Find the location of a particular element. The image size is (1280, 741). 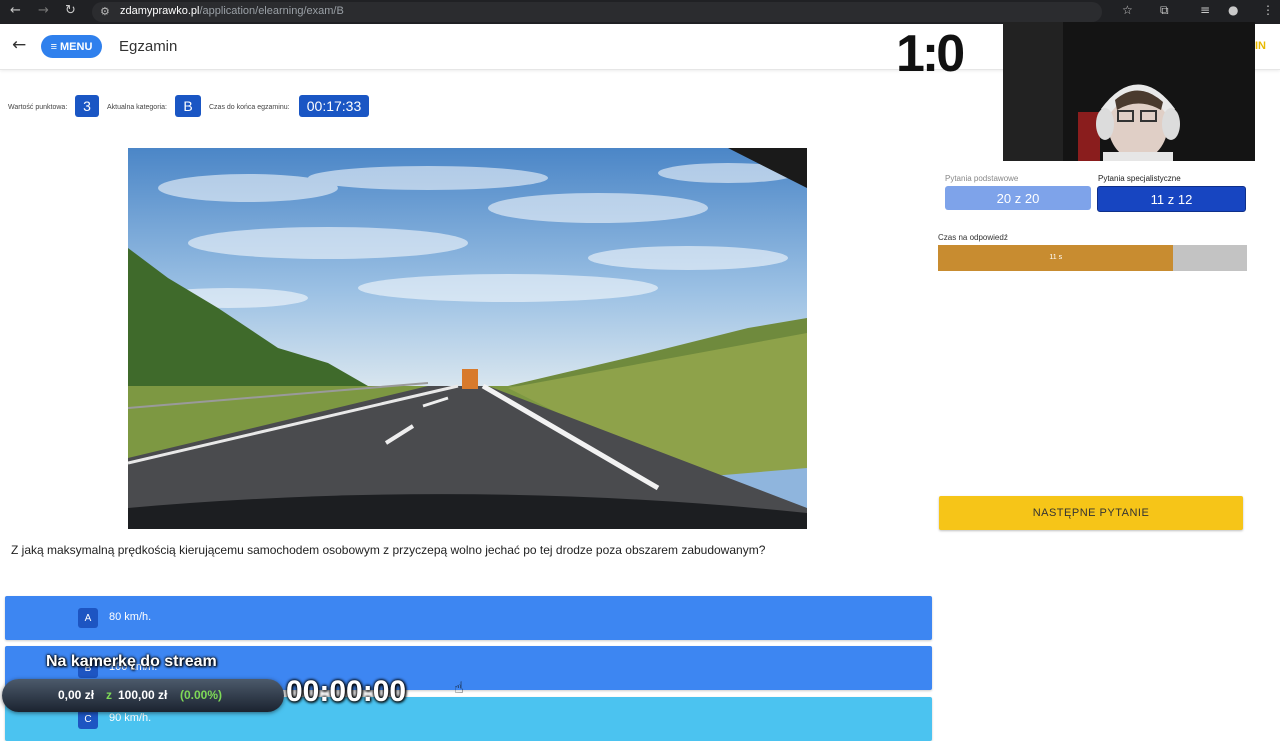

donation-goal-overlay: 0,00 zł z 100,00 zł (0.00%) is located at coordinates (143, 695).